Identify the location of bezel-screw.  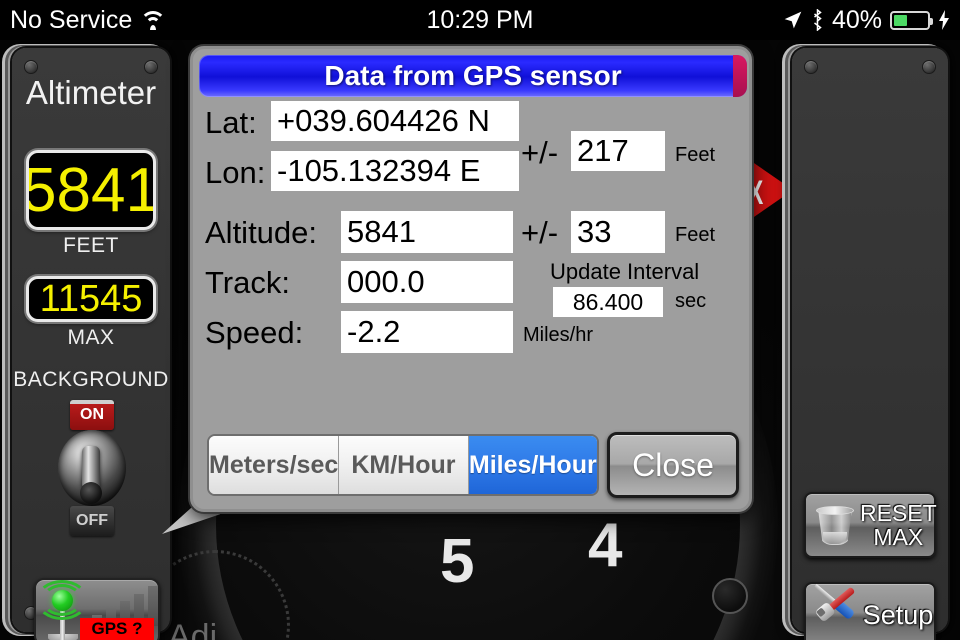
(730, 596).